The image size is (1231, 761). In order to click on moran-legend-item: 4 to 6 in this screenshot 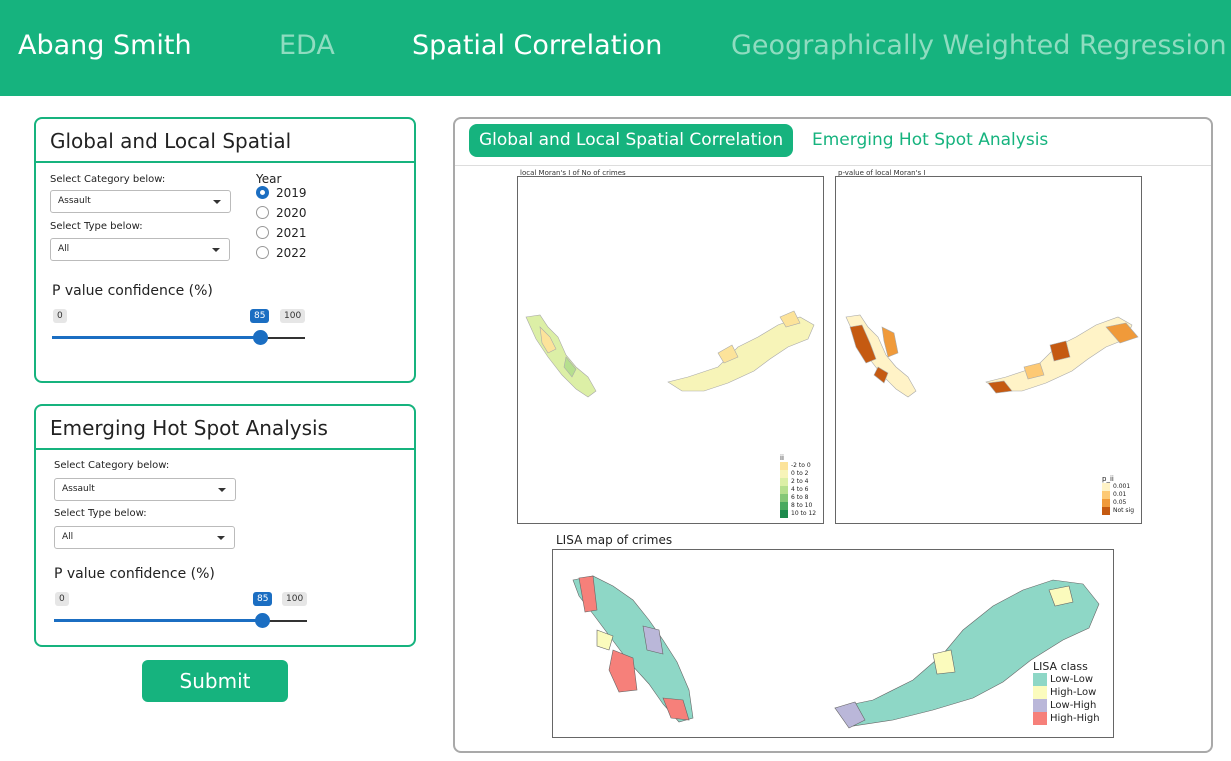, I will do `click(798, 490)`.